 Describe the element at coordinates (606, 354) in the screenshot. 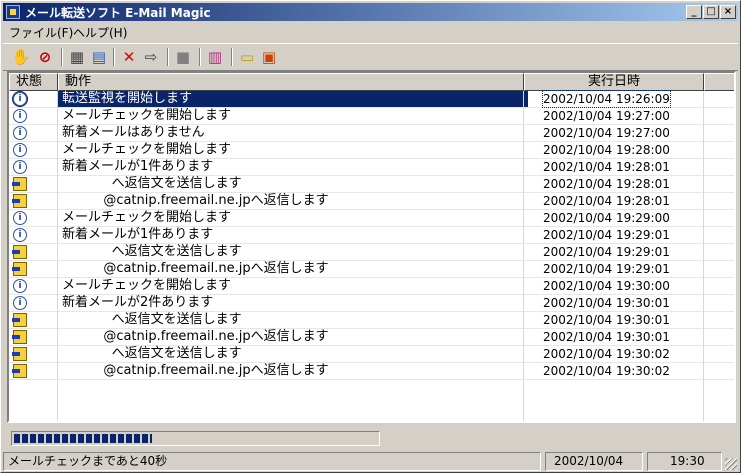

I see `log-time: 2002/10/04 19:30:02` at that location.